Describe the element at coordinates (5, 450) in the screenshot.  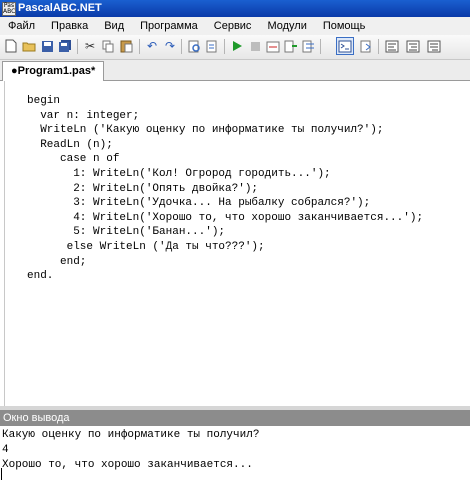
I see `output-line: 4` at that location.